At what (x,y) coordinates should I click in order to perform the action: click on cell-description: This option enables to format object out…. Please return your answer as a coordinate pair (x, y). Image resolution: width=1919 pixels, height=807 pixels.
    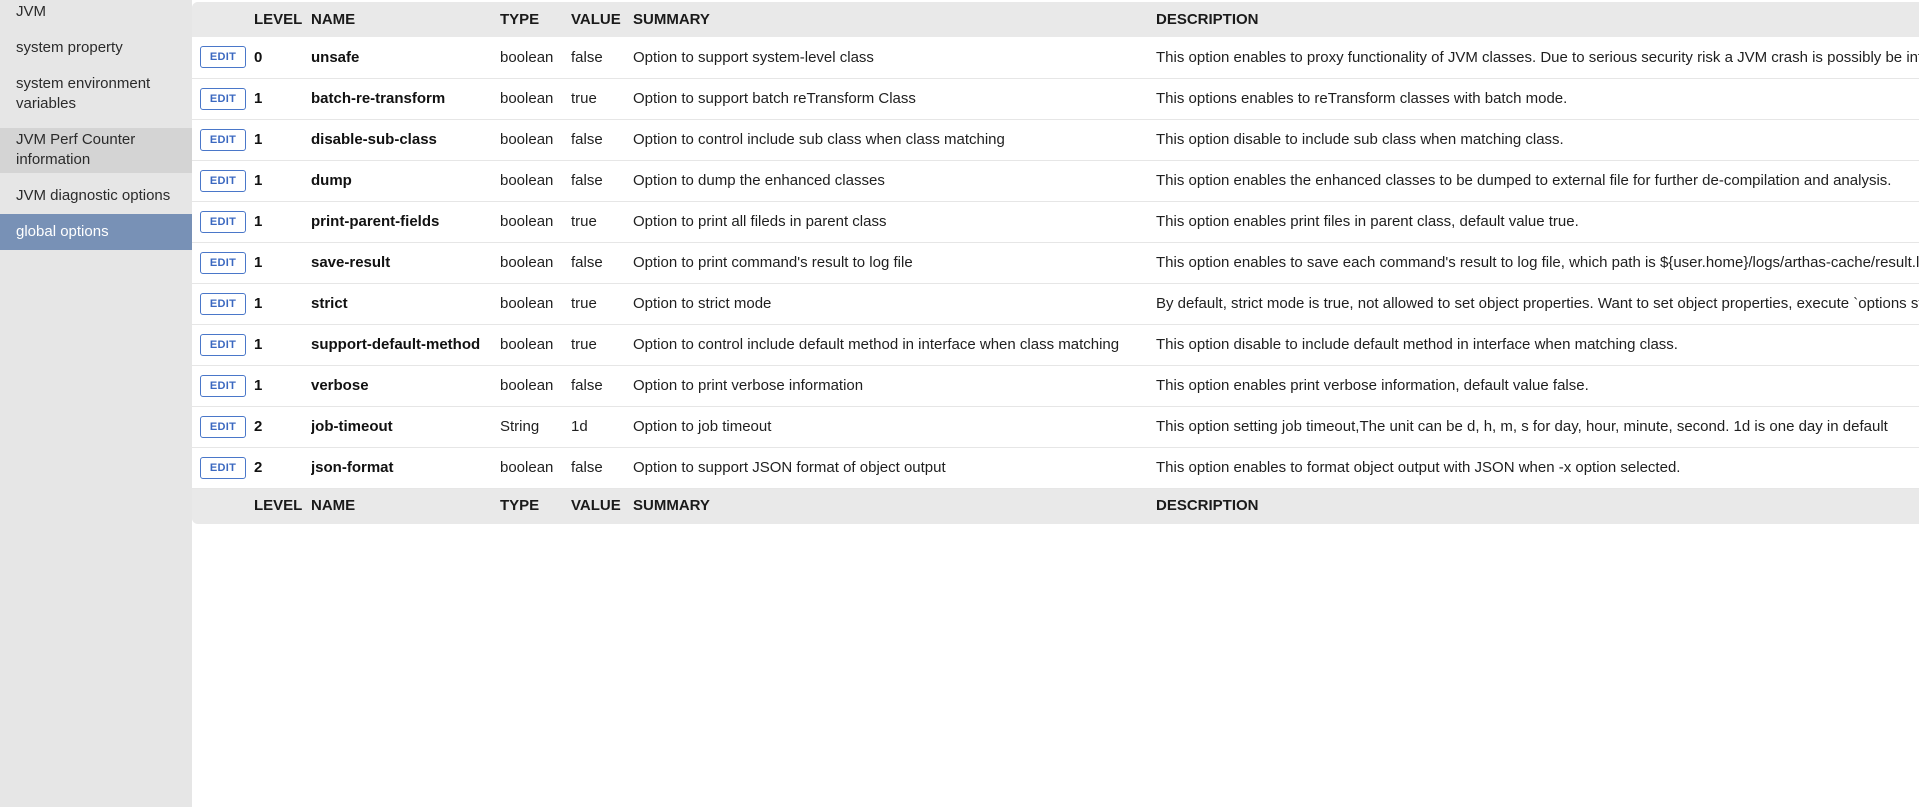
    Looking at the image, I should click on (1418, 467).